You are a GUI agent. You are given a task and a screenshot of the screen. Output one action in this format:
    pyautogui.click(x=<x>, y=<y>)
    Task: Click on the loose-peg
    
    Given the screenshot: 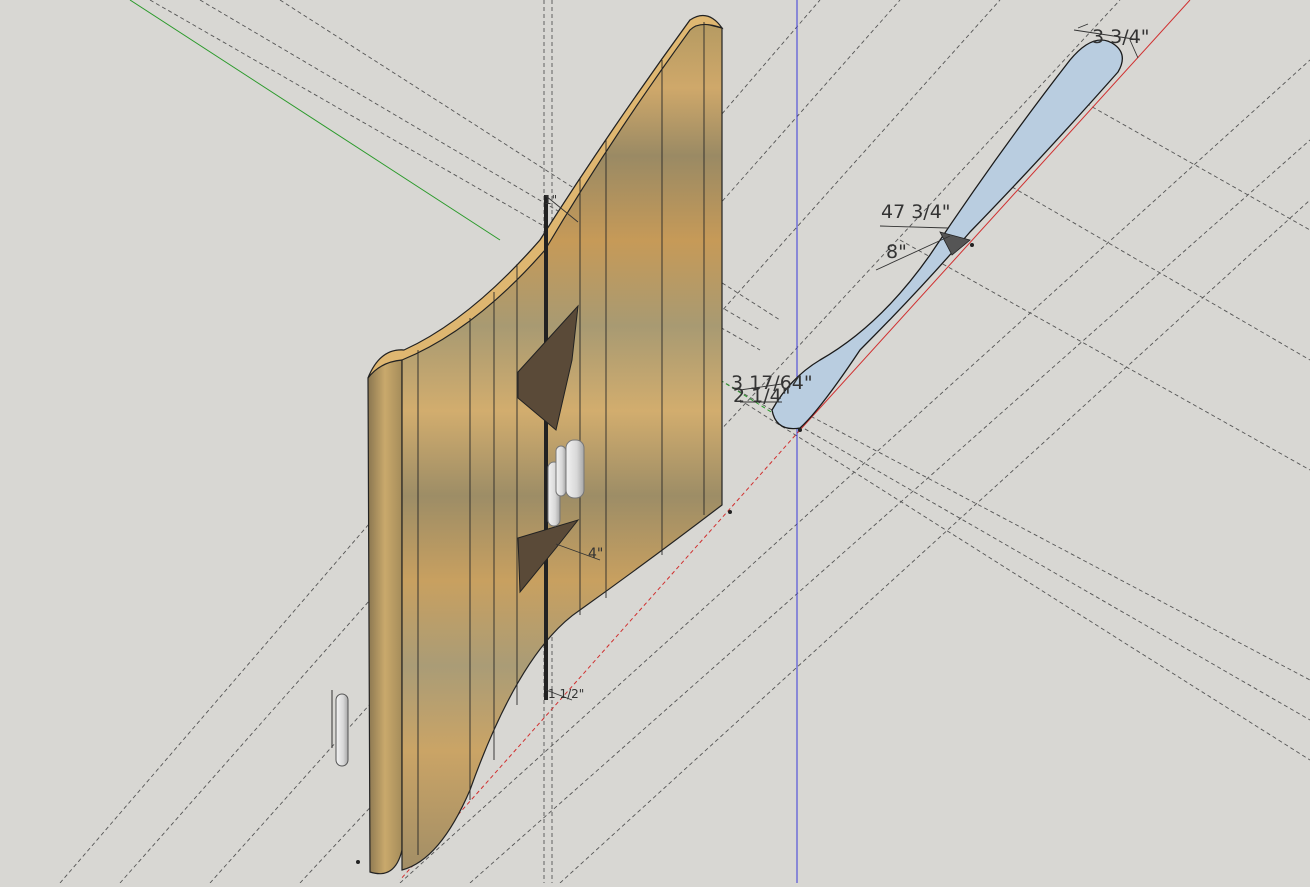 What is the action you would take?
    pyautogui.click(x=340, y=728)
    